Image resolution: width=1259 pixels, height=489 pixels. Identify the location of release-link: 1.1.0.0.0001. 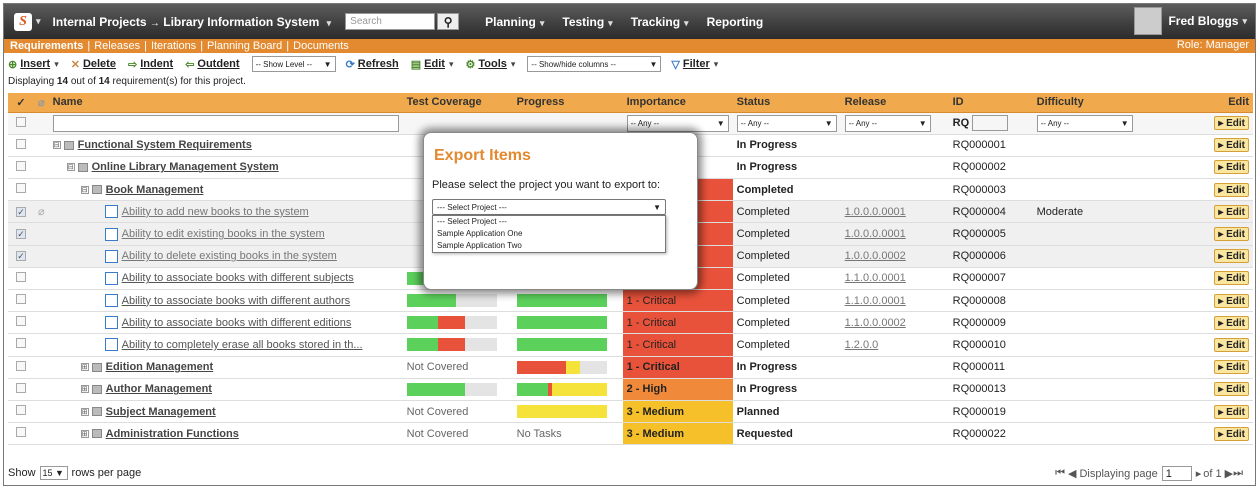
(875, 278).